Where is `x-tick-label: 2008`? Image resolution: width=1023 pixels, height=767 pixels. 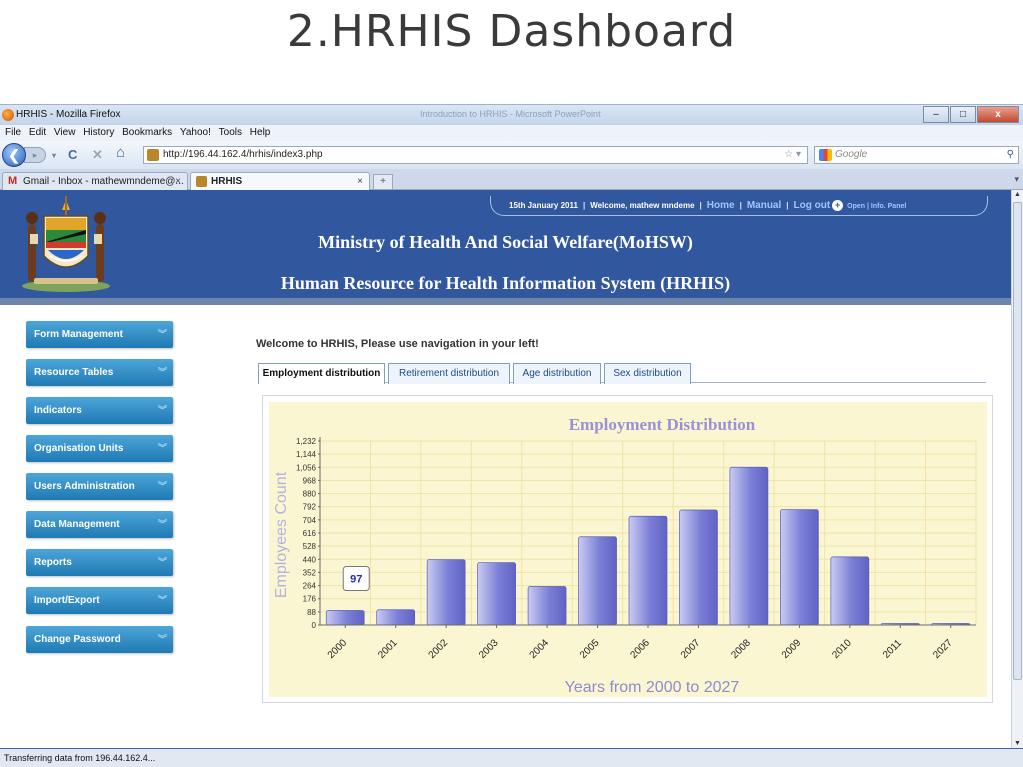 x-tick-label: 2008 is located at coordinates (741, 649).